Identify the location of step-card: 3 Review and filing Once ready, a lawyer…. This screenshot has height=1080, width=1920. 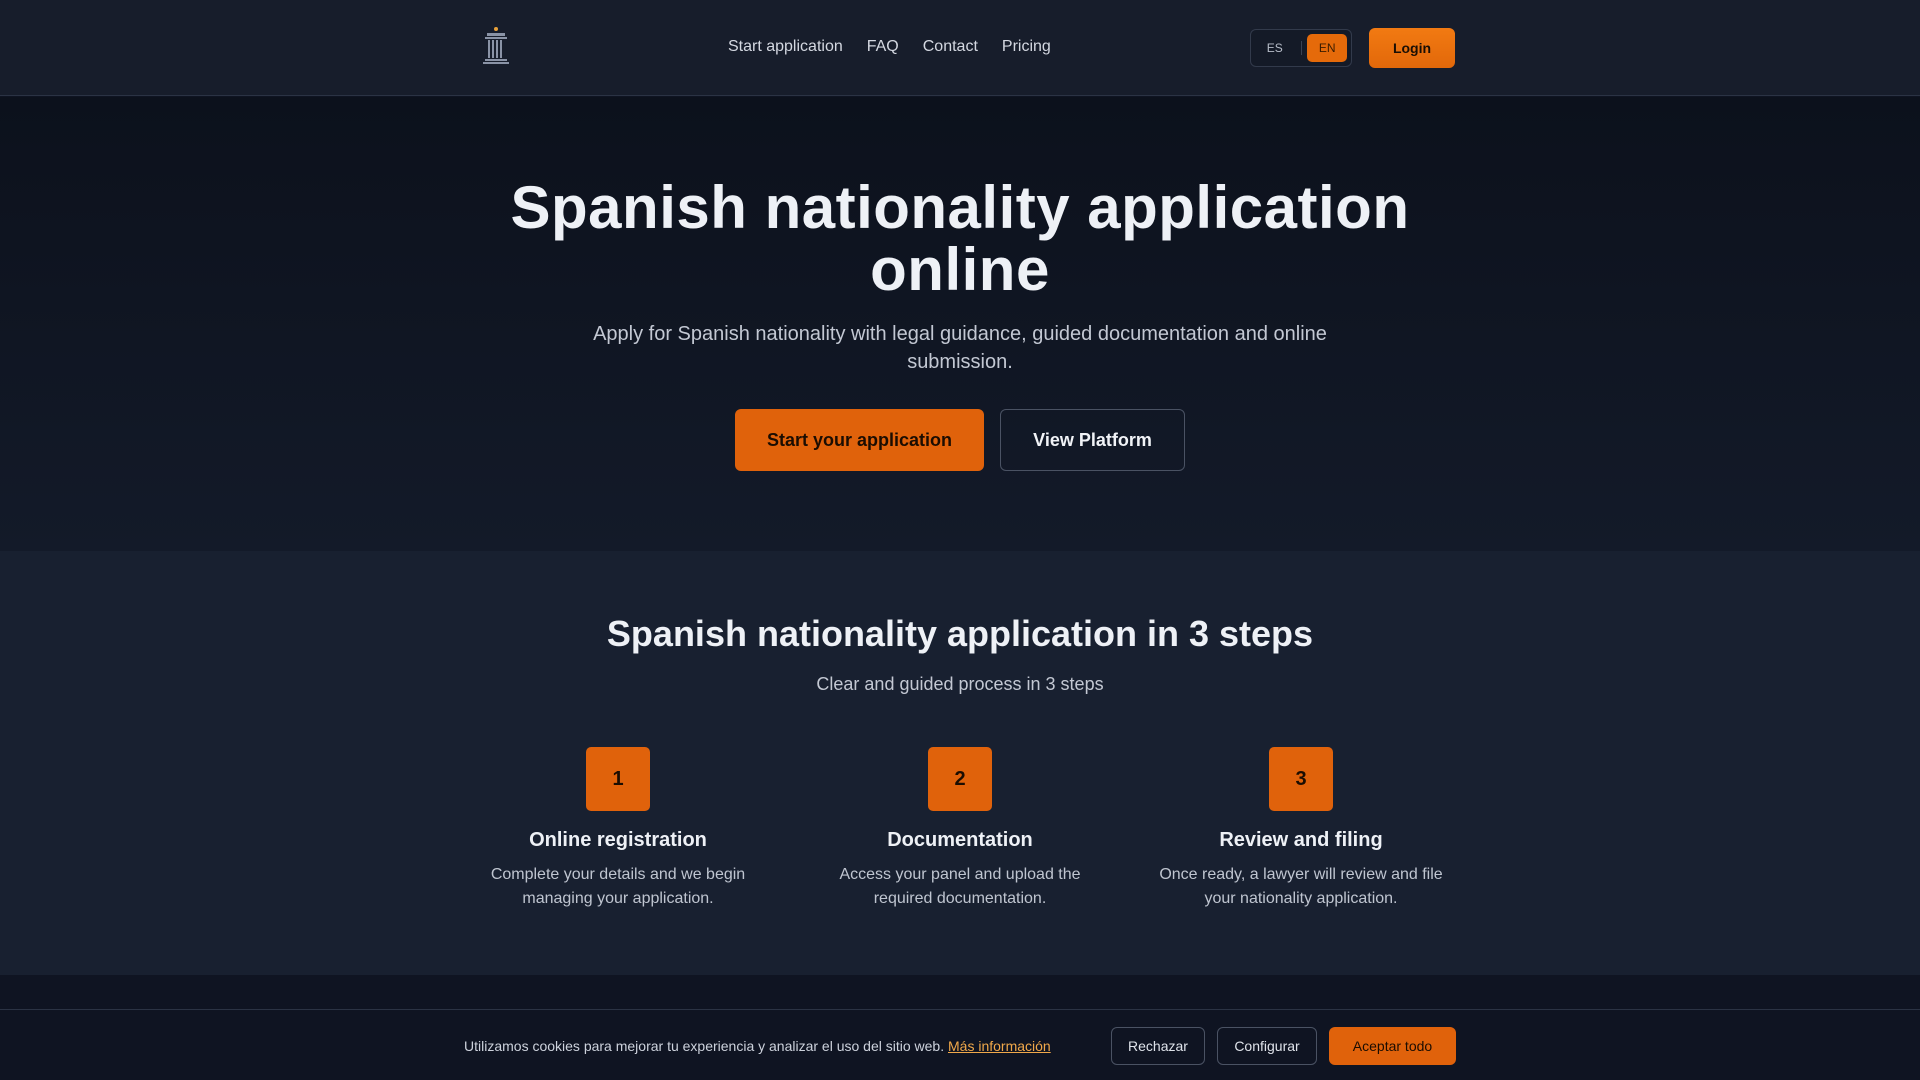
(1301, 829).